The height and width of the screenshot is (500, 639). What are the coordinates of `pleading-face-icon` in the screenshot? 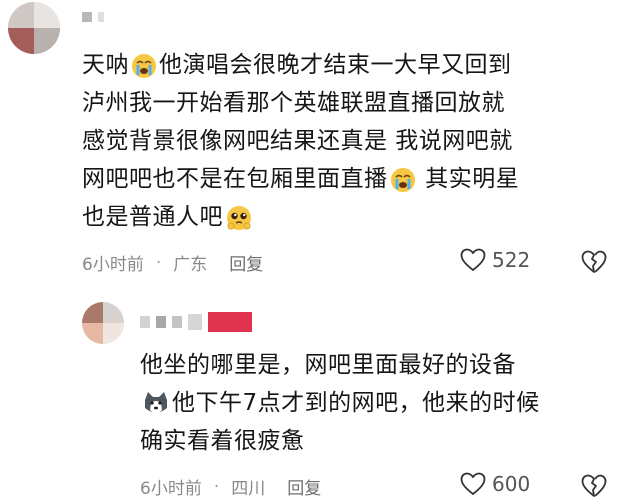 It's located at (239, 217).